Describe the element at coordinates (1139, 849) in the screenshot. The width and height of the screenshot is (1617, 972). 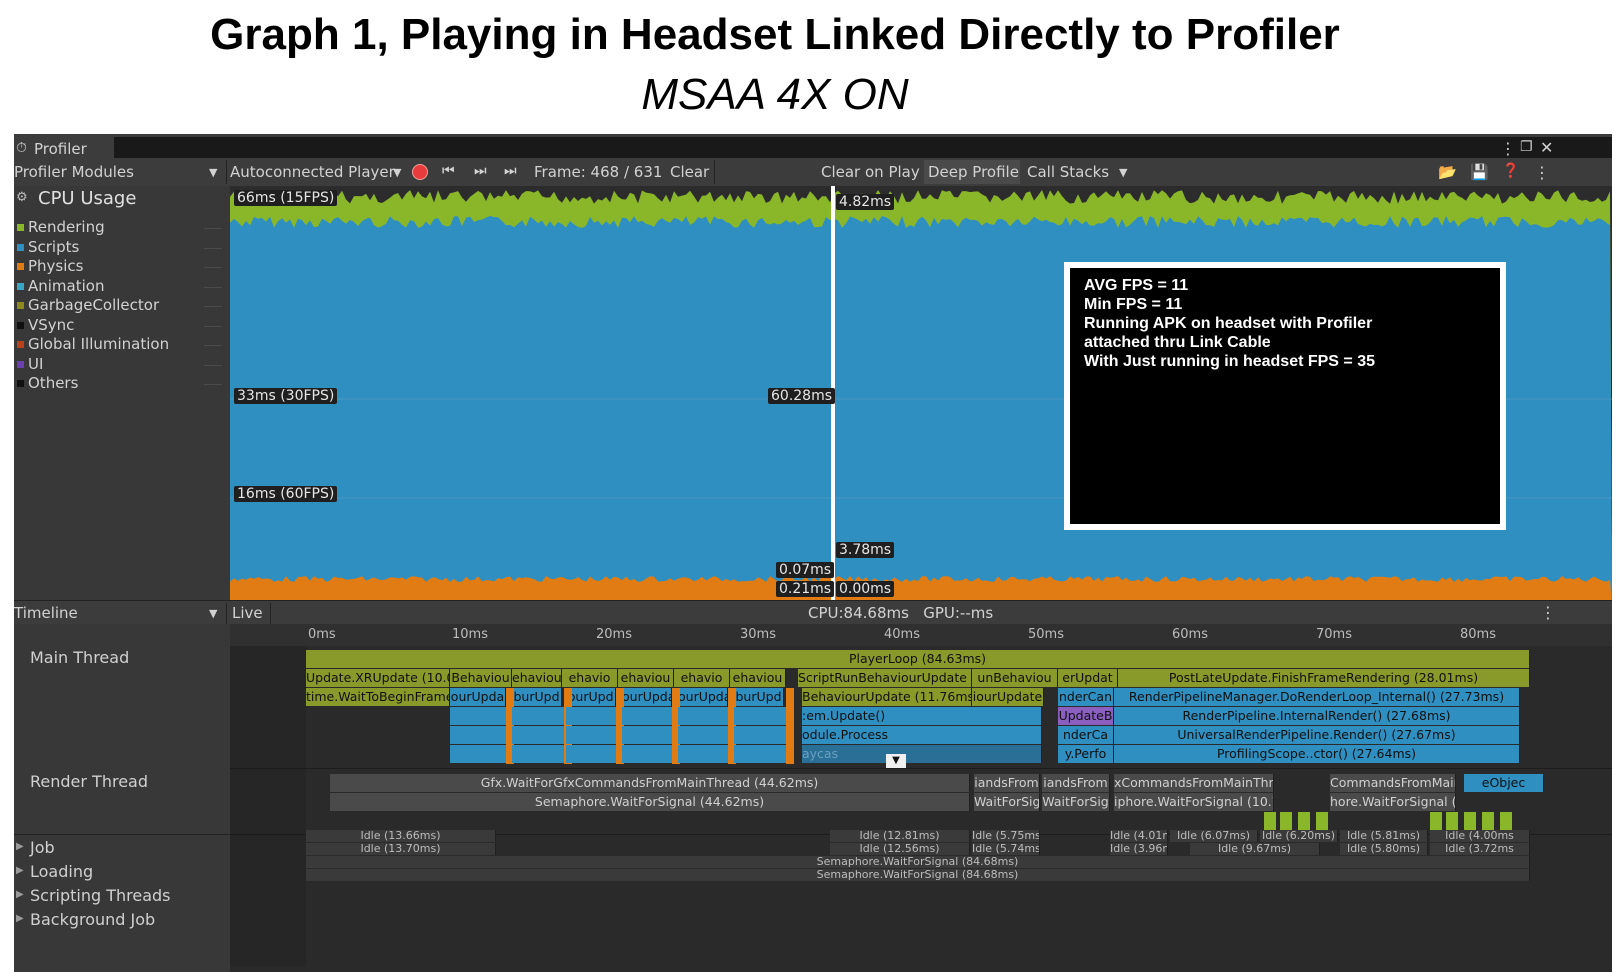
I see `job-sample: Idle (3.96ms` at that location.